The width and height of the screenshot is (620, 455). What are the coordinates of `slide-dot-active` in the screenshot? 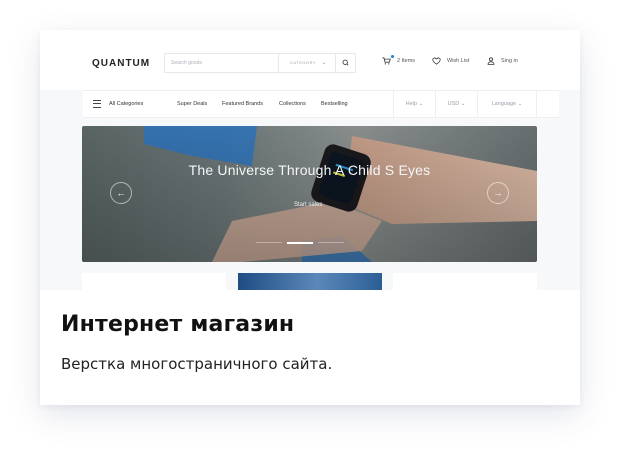 It's located at (300, 242).